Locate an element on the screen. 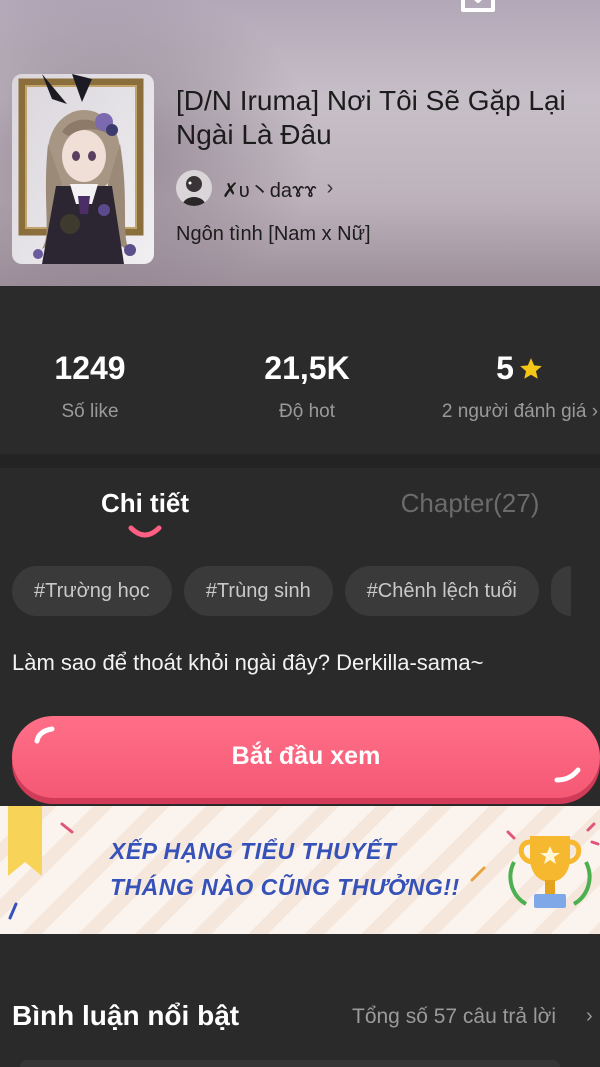 This screenshot has height=1067, width=600. stat-likes: 1249 Số like is located at coordinates (90, 386).